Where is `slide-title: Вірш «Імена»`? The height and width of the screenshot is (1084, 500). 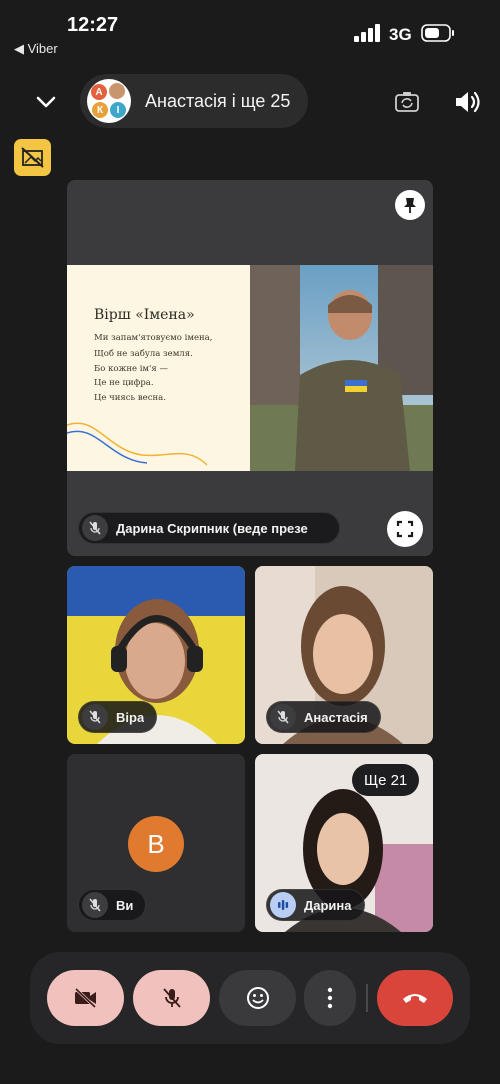 slide-title: Вірш «Імена» is located at coordinates (144, 315).